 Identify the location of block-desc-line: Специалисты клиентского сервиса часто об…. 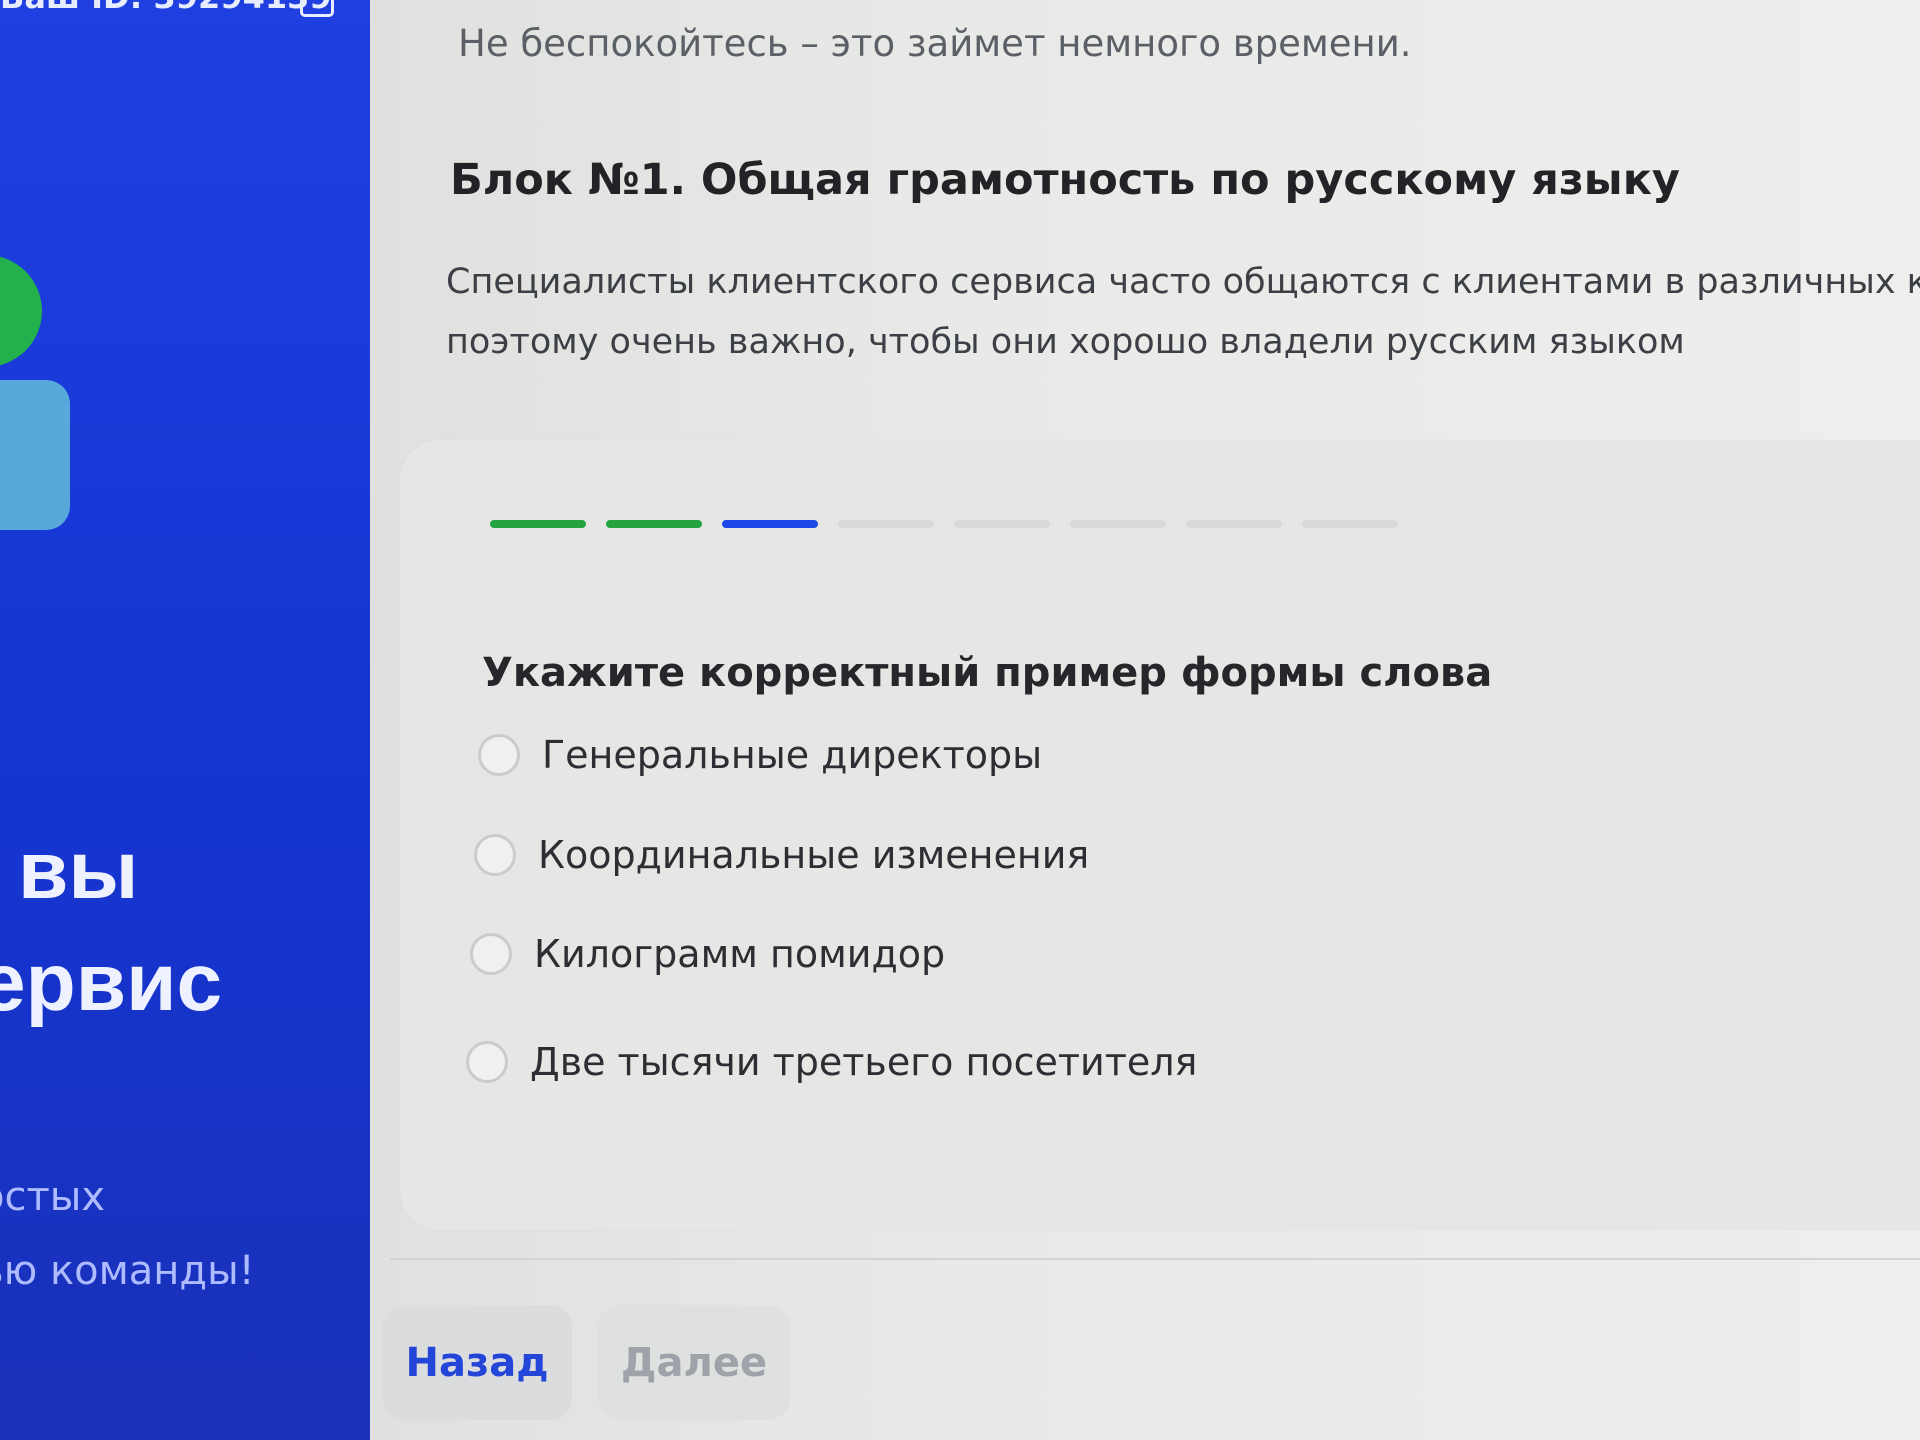
(1183, 282).